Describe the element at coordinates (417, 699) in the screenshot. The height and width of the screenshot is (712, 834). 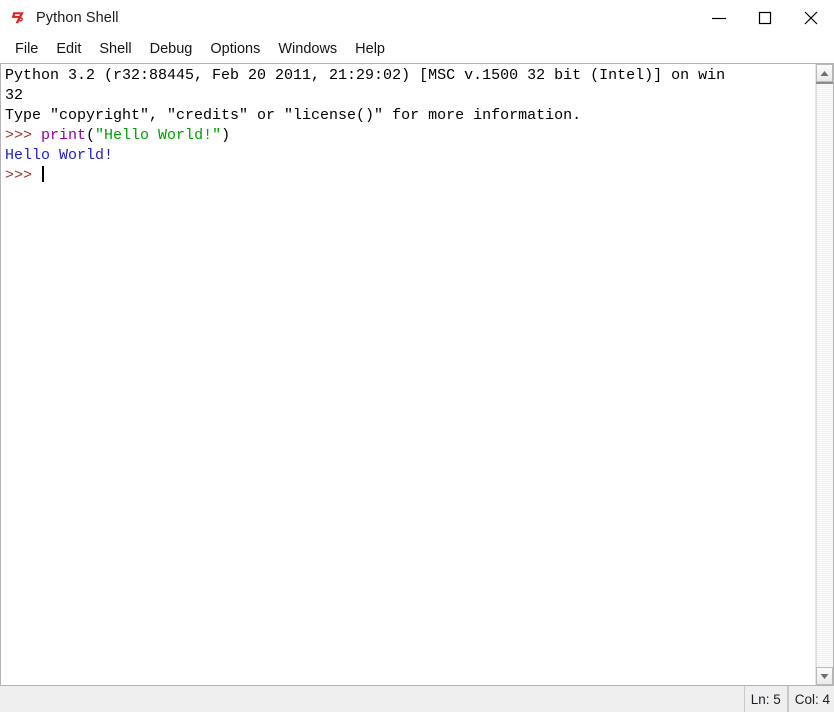
I see `status-bar: Ln: 5 Col: 4` at that location.